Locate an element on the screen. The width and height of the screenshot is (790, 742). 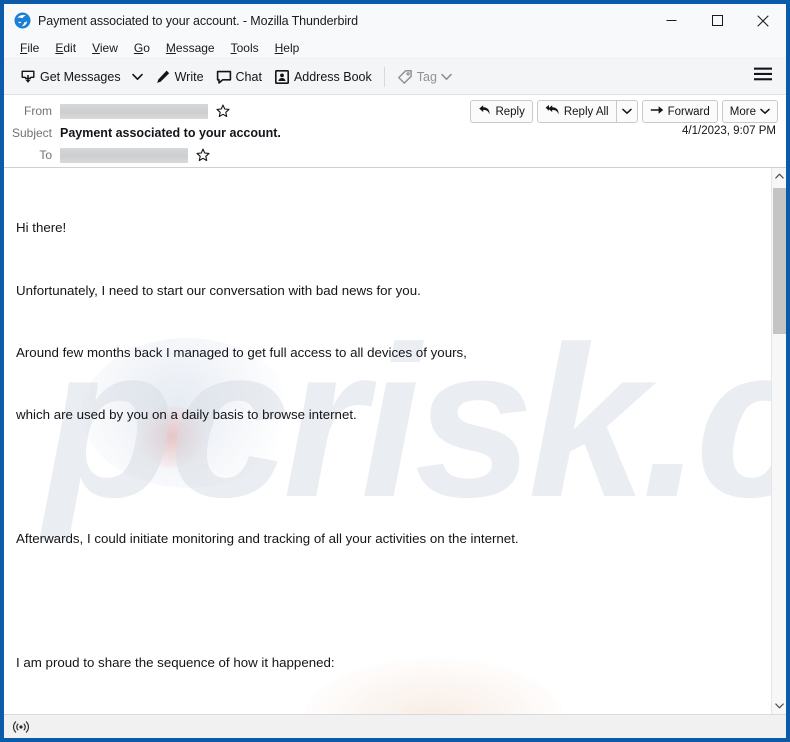
forward-arrow-icon is located at coordinates (657, 111).